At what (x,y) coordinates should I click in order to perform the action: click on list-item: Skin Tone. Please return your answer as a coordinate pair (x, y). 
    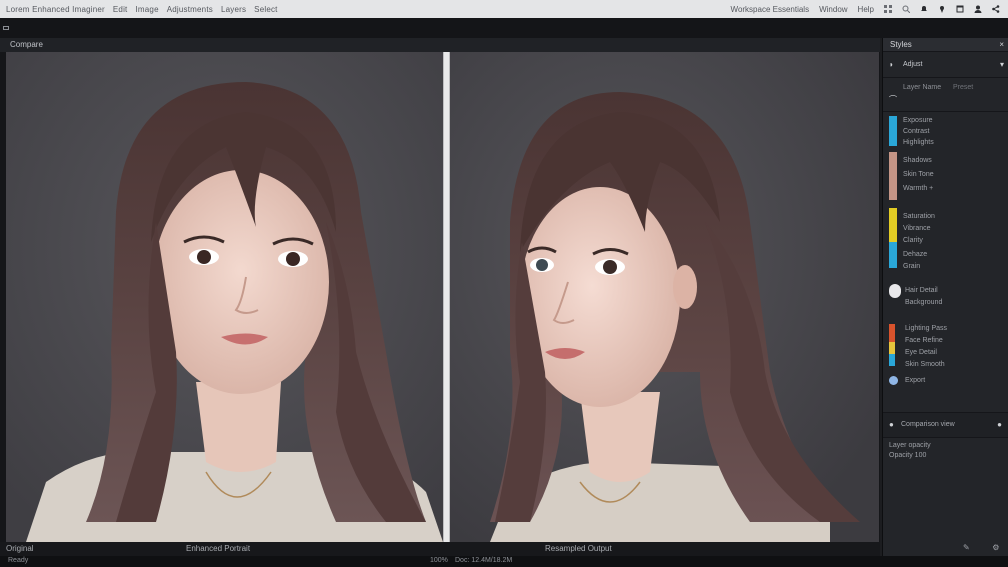
    Looking at the image, I should click on (953, 175).